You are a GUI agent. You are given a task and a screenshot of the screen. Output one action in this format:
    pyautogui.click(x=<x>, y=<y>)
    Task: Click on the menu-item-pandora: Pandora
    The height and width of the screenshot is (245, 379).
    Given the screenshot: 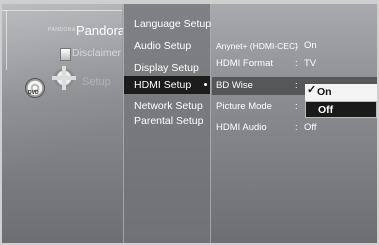 What is the action you would take?
    pyautogui.click(x=100, y=30)
    